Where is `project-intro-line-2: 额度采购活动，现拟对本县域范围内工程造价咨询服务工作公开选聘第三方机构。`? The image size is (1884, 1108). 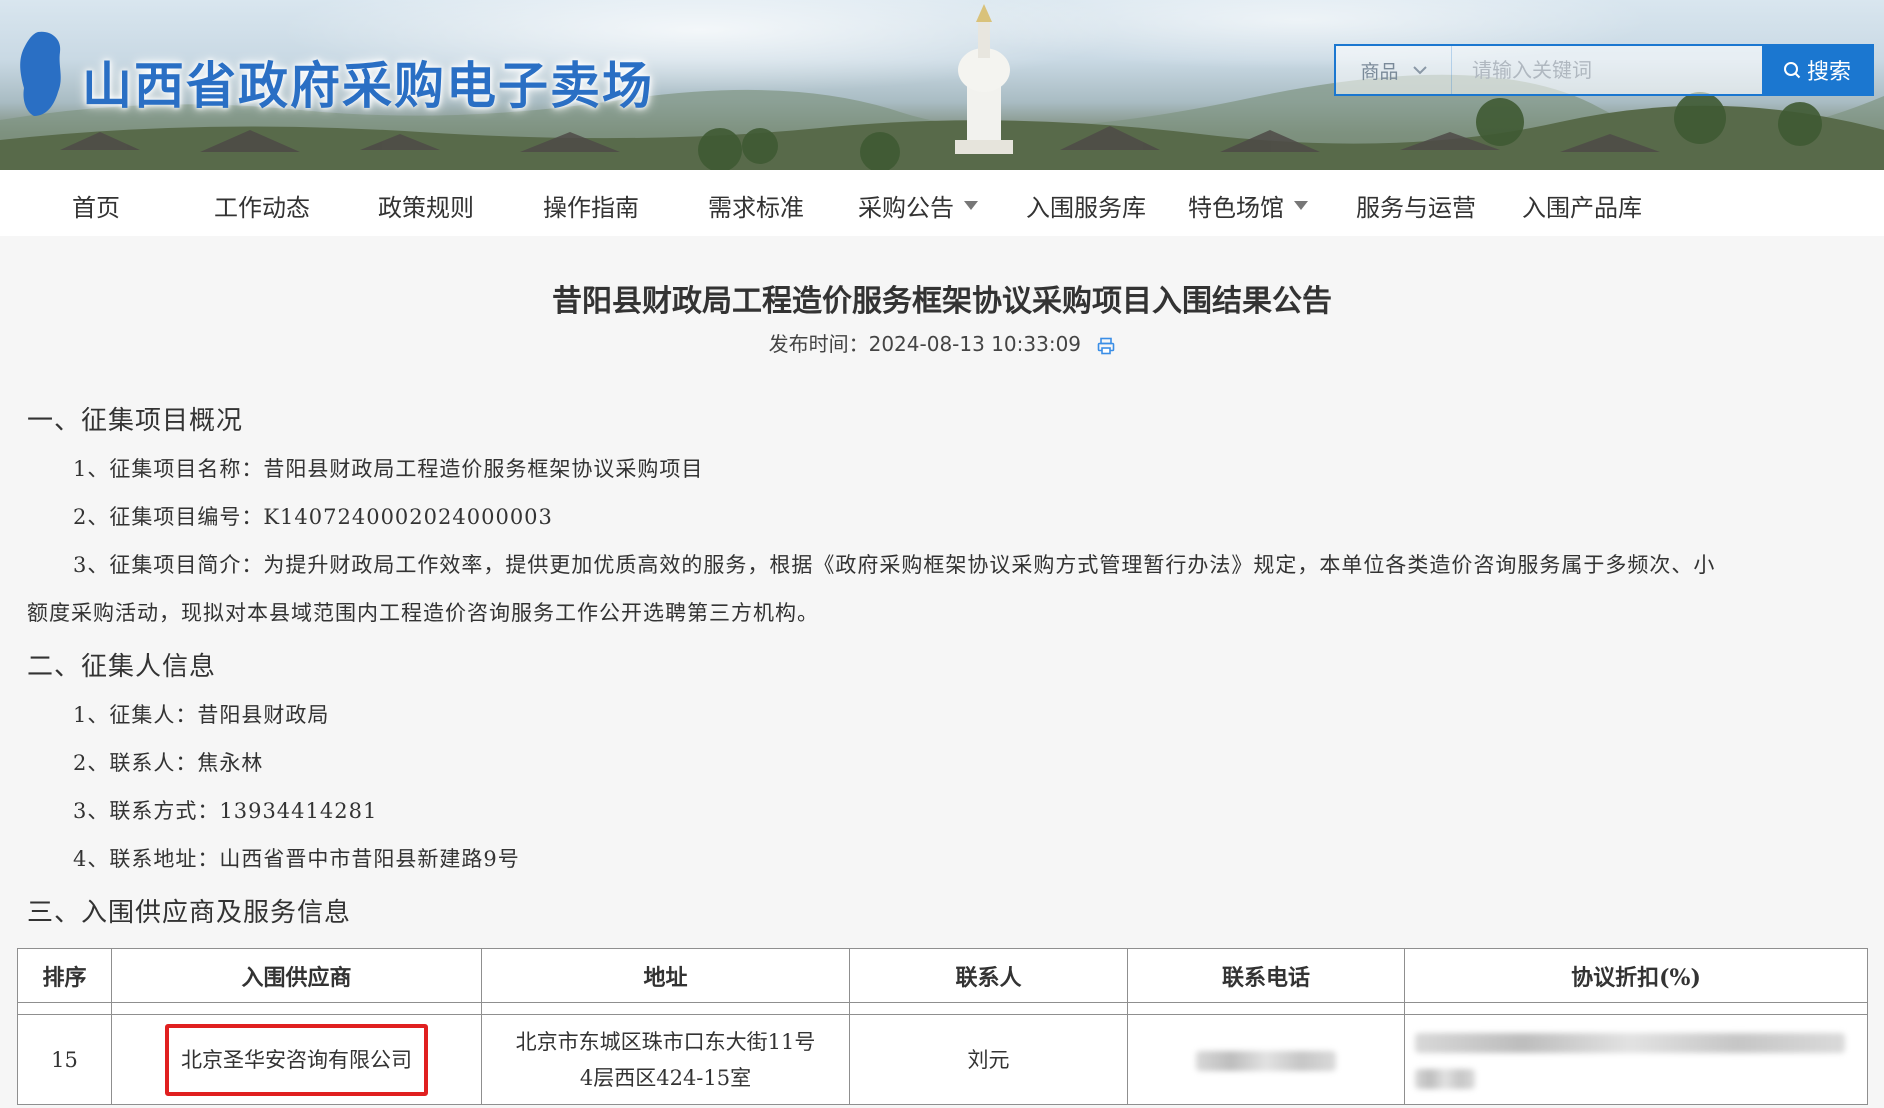 project-intro-line-2: 额度采购活动，现拟对本县域范围内工程造价咨询服务工作公开选聘第三方机构。 is located at coordinates (423, 613).